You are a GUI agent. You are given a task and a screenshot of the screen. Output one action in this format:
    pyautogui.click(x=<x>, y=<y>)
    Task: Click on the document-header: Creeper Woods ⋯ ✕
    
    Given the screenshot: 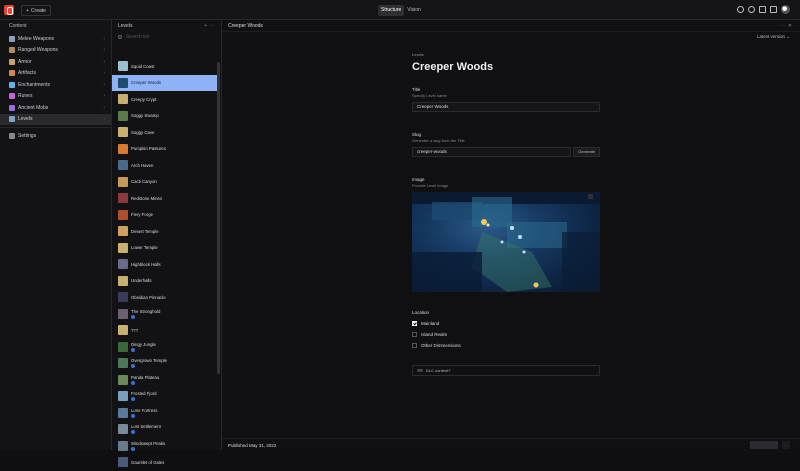 What is the action you would take?
    pyautogui.click(x=511, y=26)
    